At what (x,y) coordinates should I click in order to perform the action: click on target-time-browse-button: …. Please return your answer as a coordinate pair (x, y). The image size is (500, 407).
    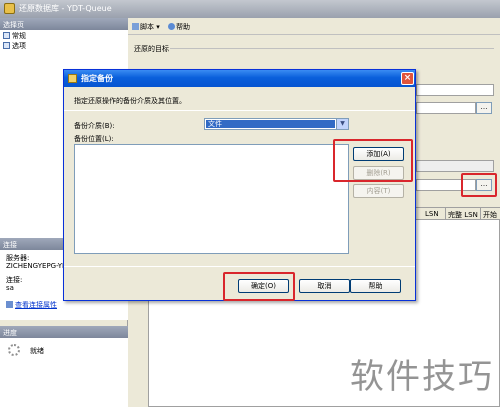
    Looking at the image, I should click on (484, 108).